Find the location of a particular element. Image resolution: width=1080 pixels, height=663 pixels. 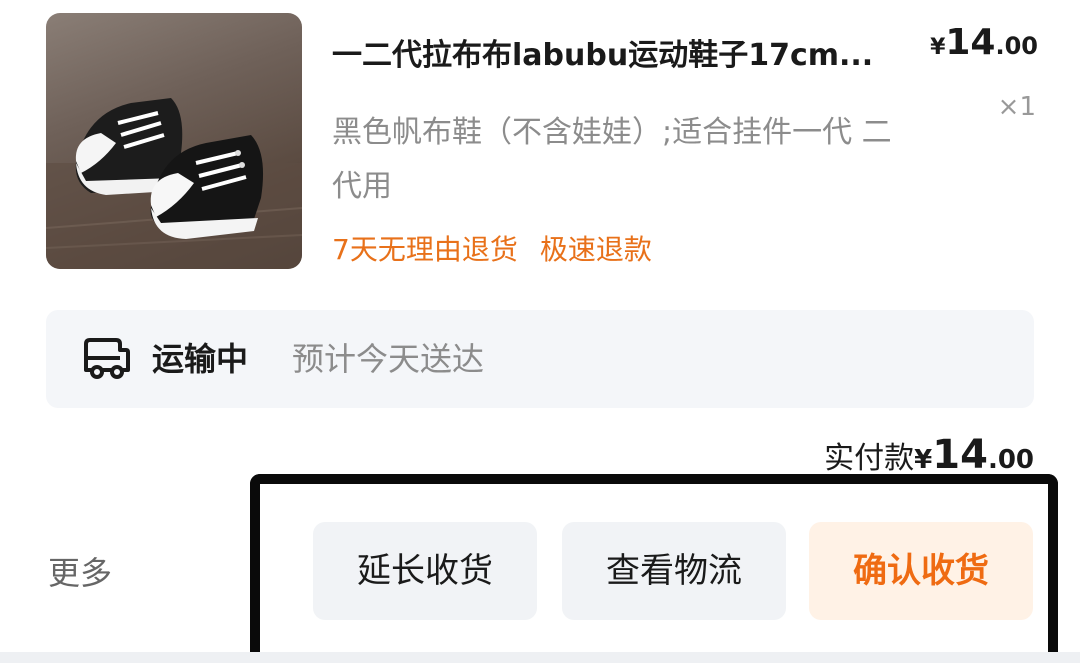

price-decimal: .00 is located at coordinates (1016, 46).